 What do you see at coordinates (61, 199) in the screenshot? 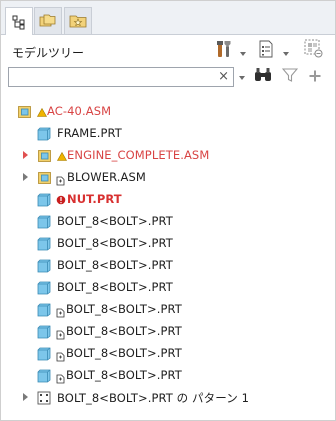
I see `error-icon` at bounding box center [61, 199].